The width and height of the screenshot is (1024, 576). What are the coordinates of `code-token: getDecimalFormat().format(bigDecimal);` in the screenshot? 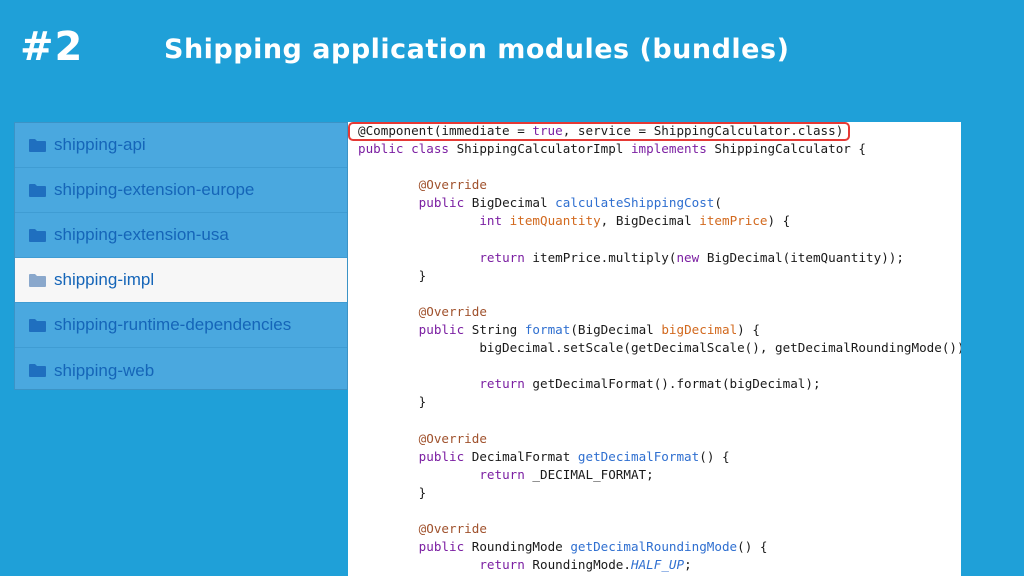 It's located at (676, 384).